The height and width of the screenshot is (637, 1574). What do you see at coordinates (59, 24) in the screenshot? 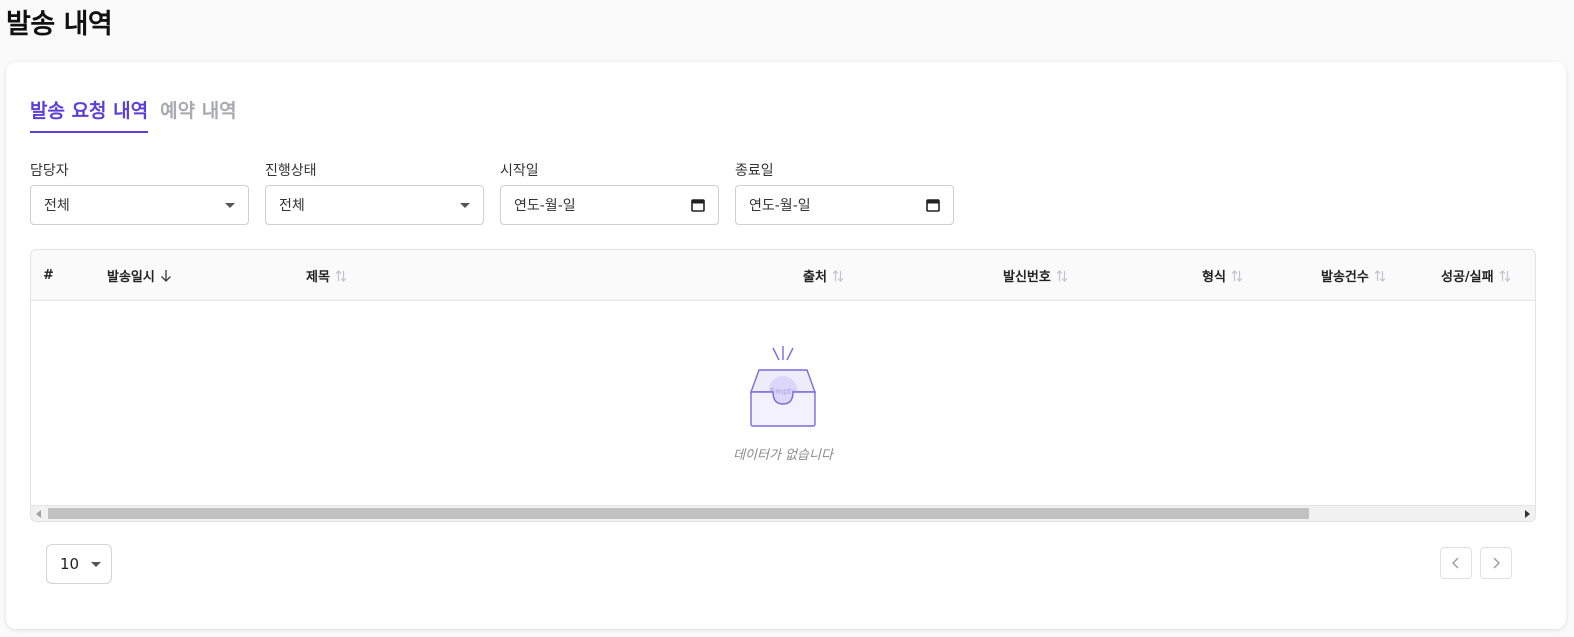
I see `page-title: 발송 내역` at bounding box center [59, 24].